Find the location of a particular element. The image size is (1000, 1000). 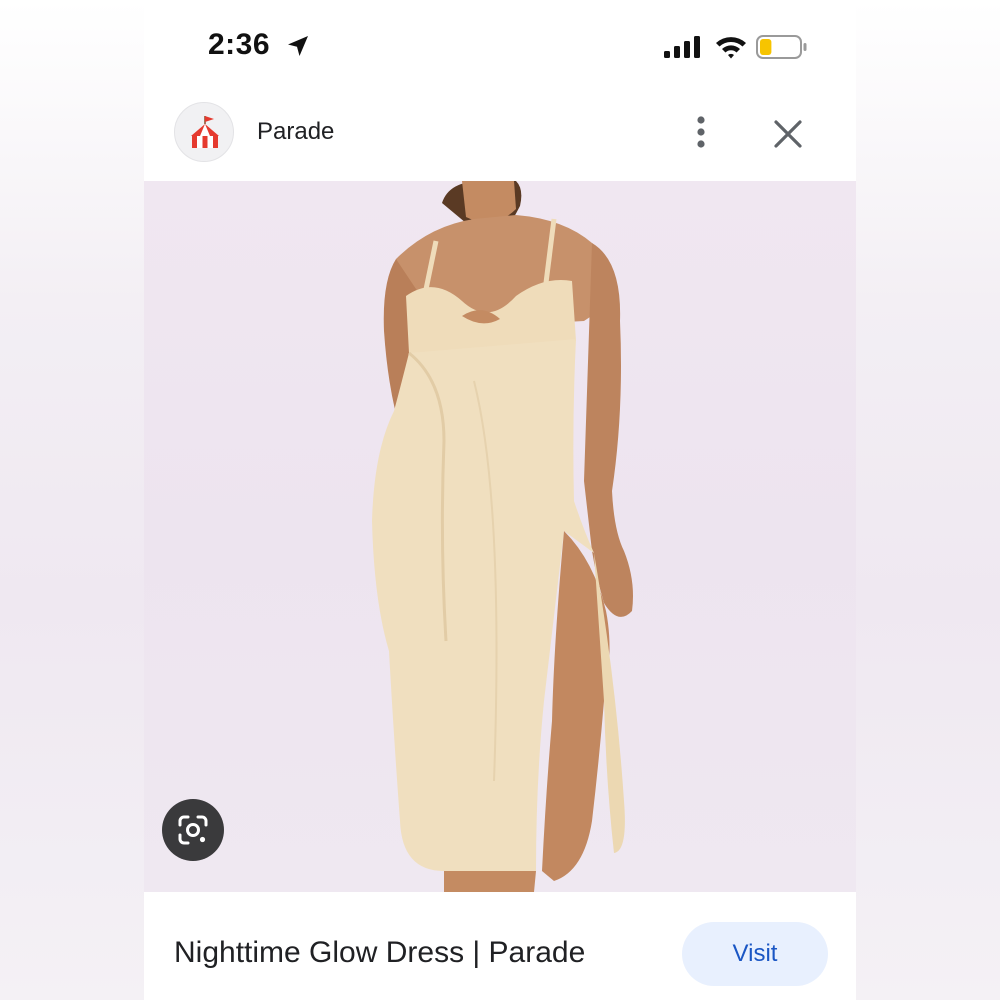

site-favicon is located at coordinates (204, 132).